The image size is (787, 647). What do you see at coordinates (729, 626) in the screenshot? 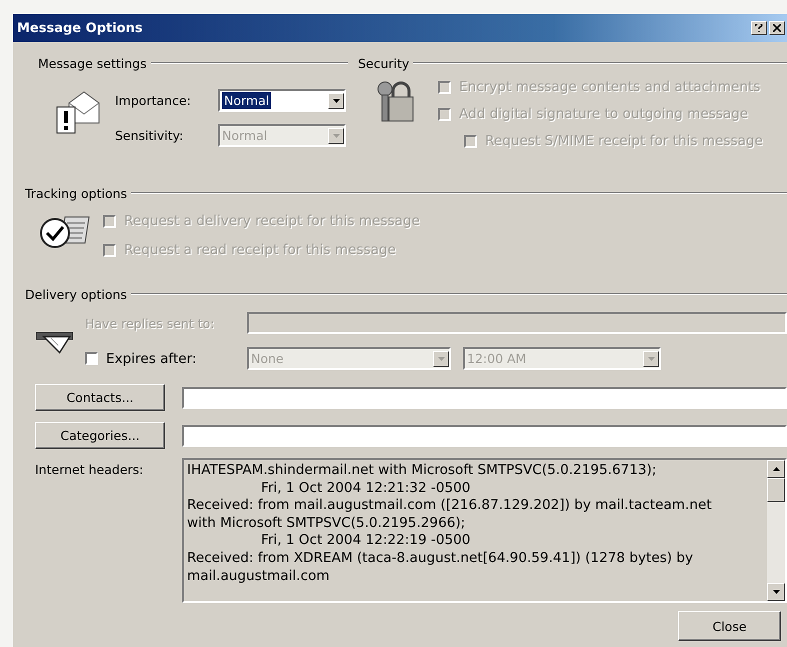
I see `close-button: Close` at bounding box center [729, 626].